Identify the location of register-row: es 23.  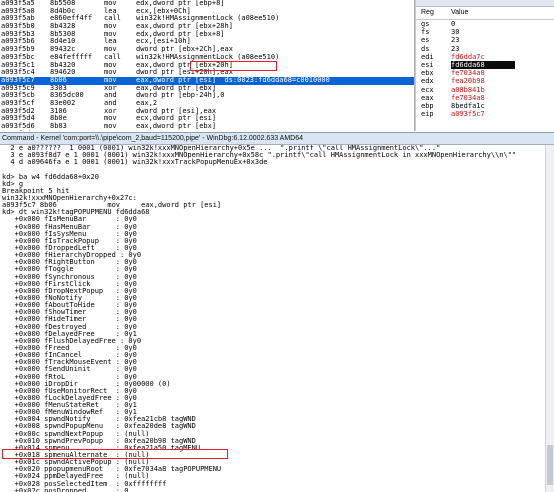
(485, 40).